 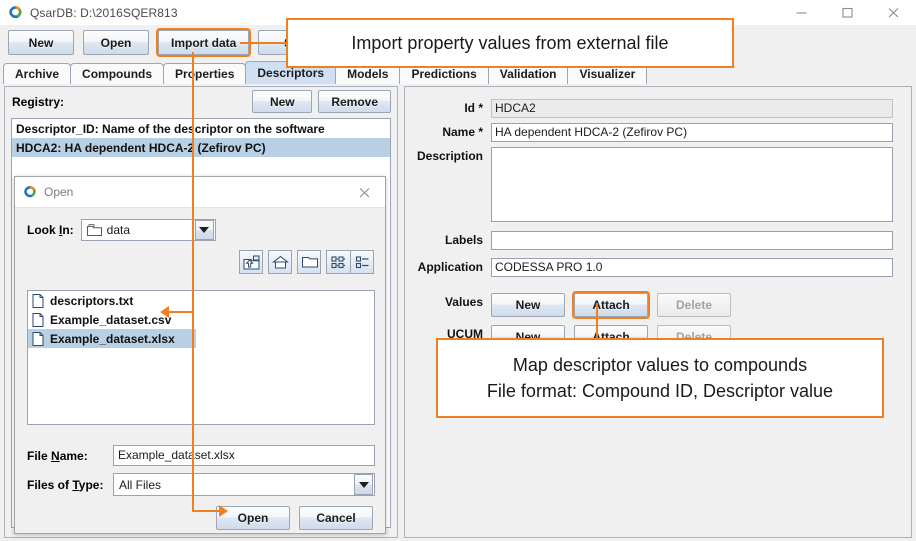 What do you see at coordinates (528, 305) in the screenshot?
I see `values-new-button: New` at bounding box center [528, 305].